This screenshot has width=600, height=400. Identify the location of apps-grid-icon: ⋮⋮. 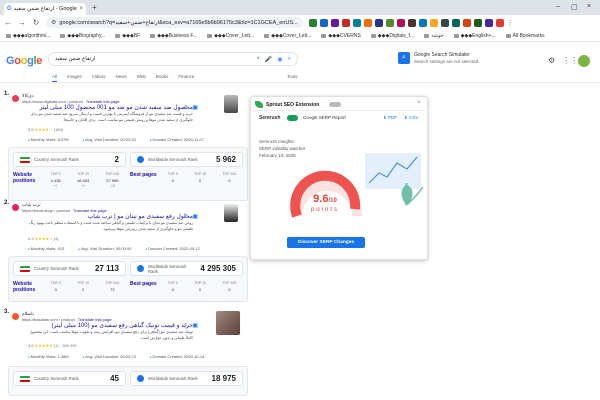
(570, 60).